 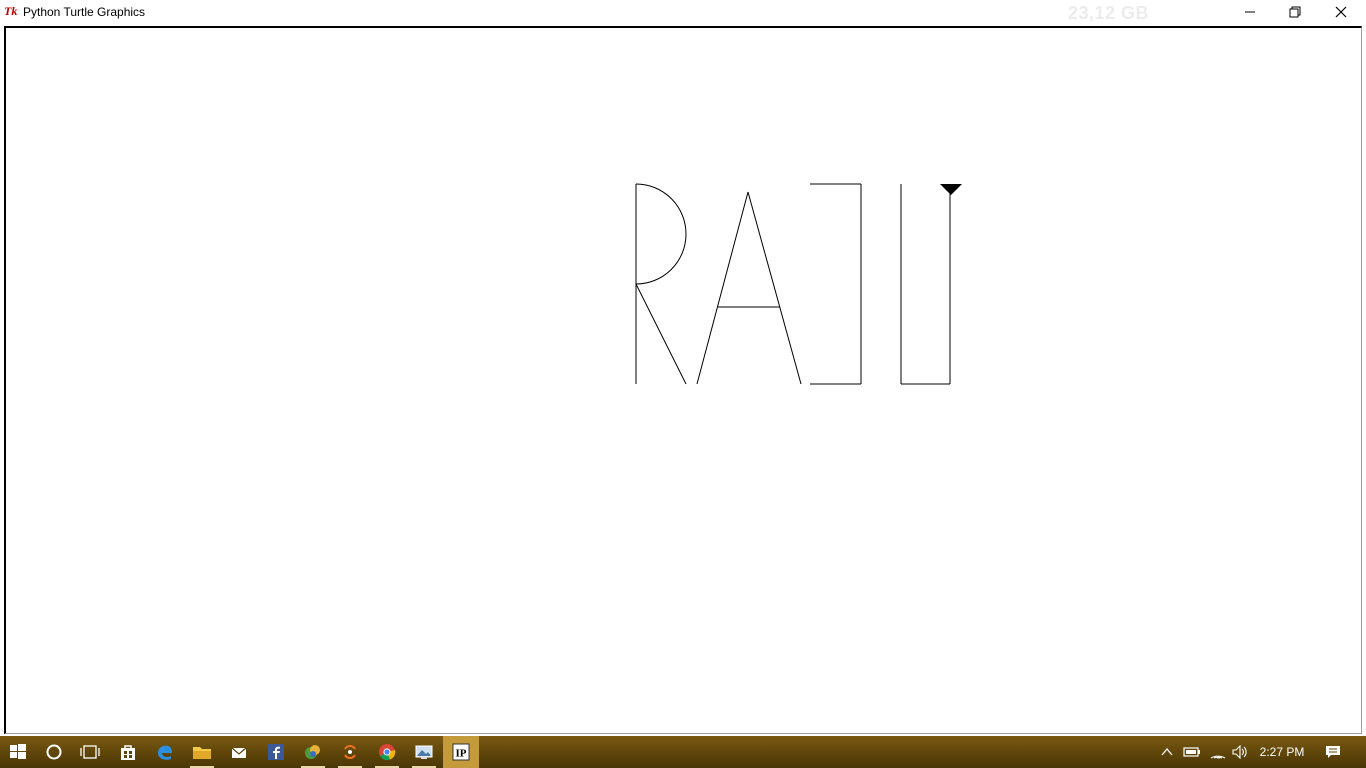 I want to click on restore-button, so click(x=1295, y=12).